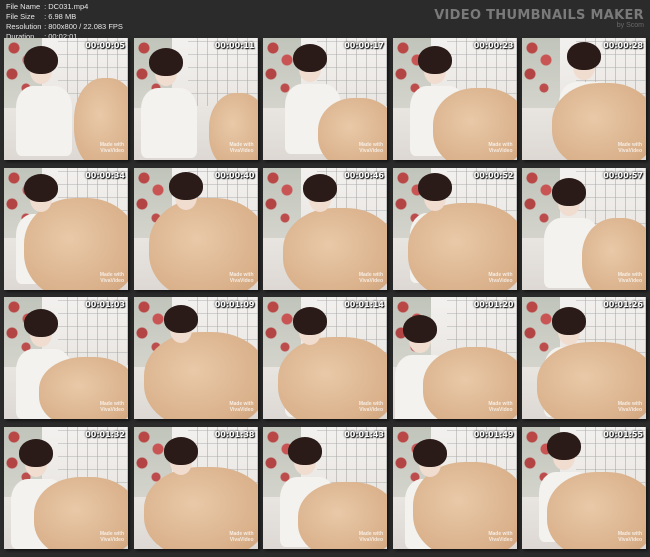 The height and width of the screenshot is (557, 650). What do you see at coordinates (20, 16) in the screenshot?
I see `file-size-label: File Size` at bounding box center [20, 16].